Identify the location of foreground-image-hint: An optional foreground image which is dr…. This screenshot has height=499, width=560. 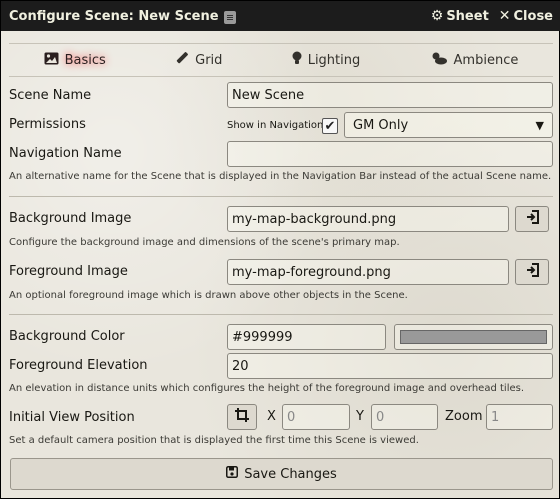
(208, 295).